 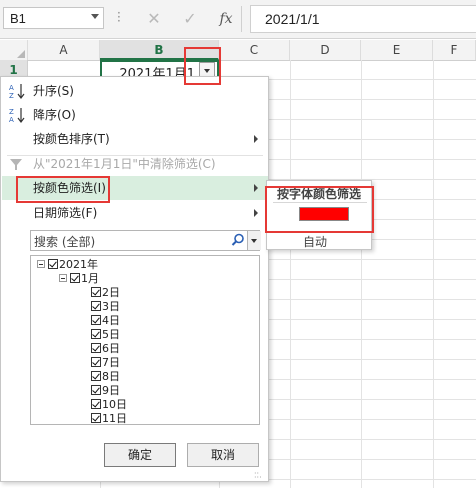 I want to click on name-box-value: B1, so click(x=18, y=18).